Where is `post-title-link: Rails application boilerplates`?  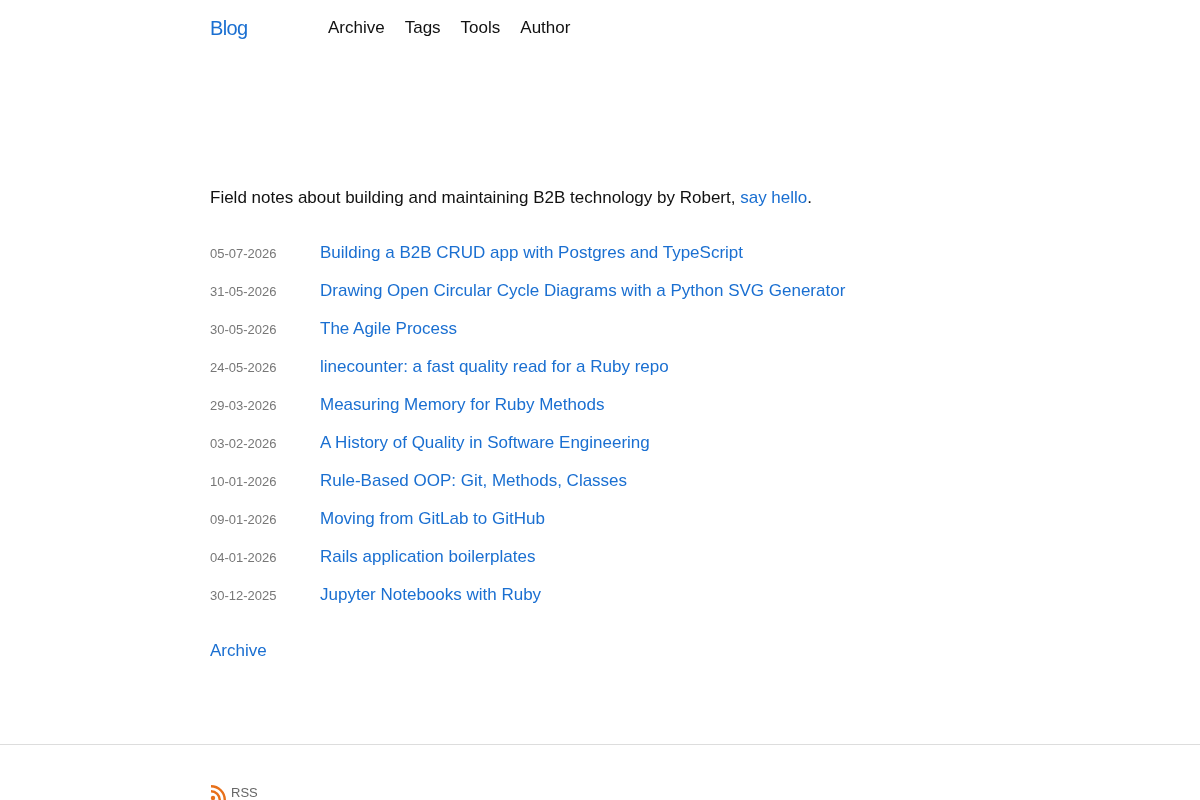
post-title-link: Rails application boilerplates is located at coordinates (428, 557).